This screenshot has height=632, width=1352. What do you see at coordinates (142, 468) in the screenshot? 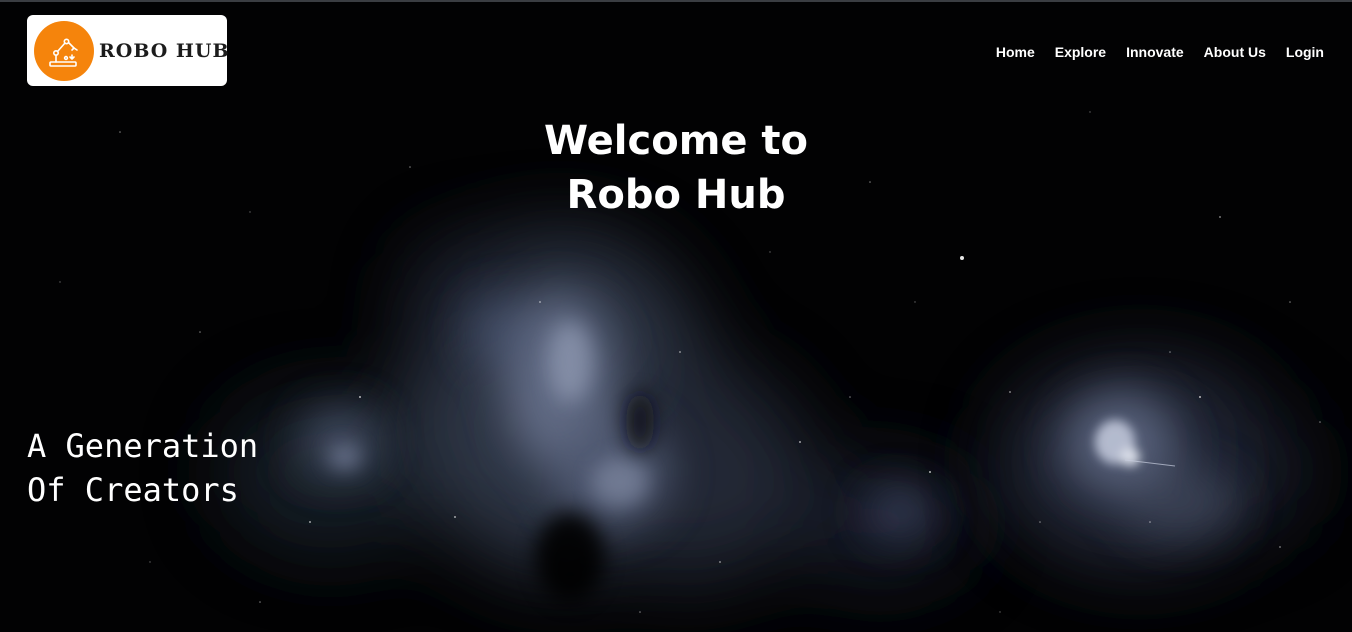
I see `tagline: A Generation Of Creators` at bounding box center [142, 468].